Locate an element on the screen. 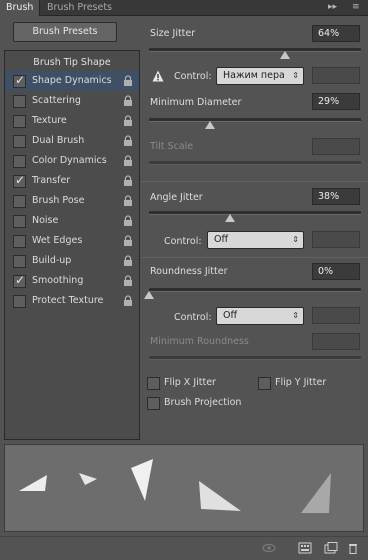 Image resolution: width=368 pixels, height=560 pixels. preview-canvas is located at coordinates (175, 486).